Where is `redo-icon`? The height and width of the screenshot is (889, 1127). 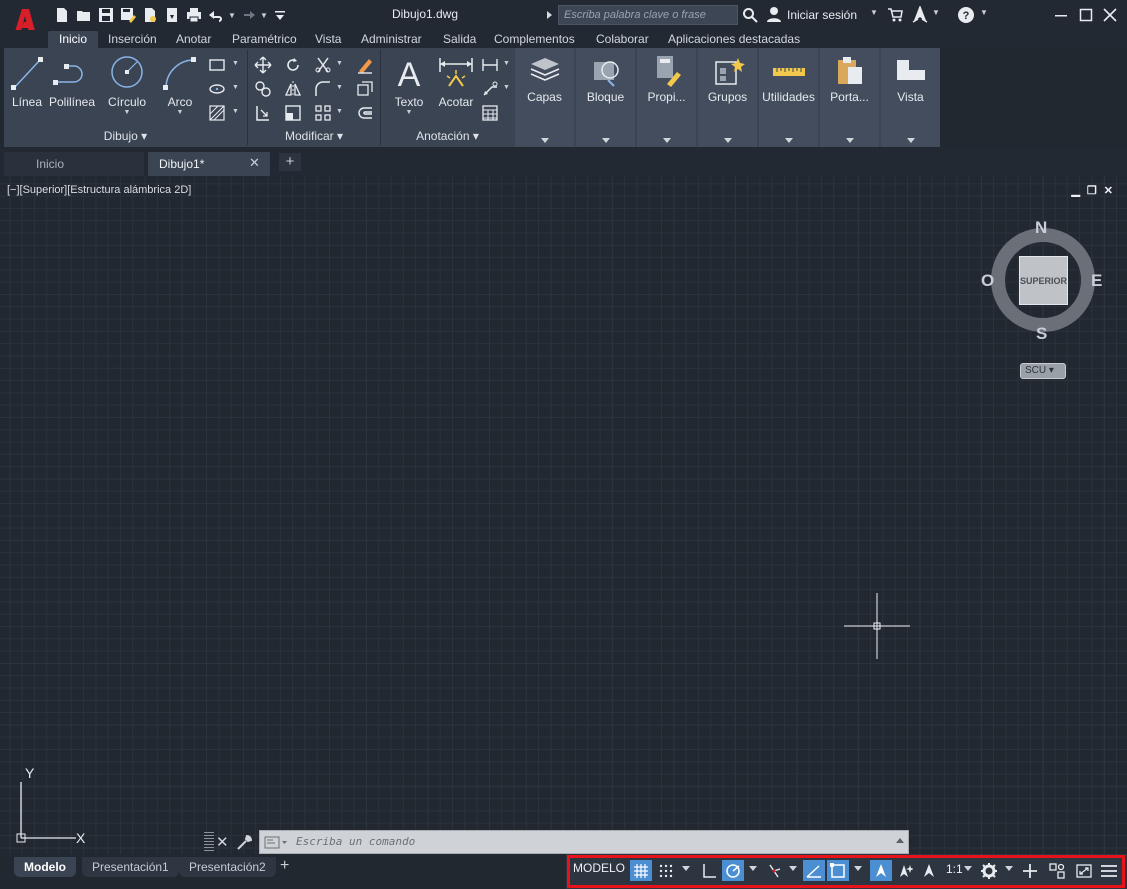 redo-icon is located at coordinates (248, 15).